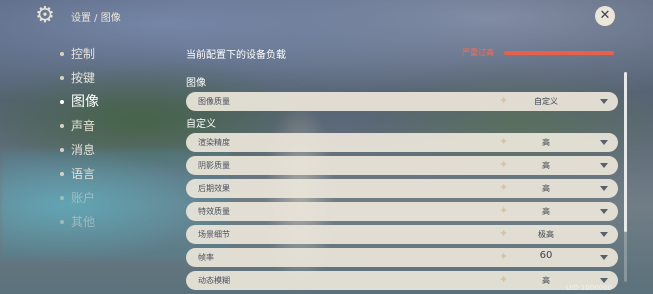  Describe the element at coordinates (115, 102) in the screenshot. I see `sidebar-item-graphics: 图像` at that location.